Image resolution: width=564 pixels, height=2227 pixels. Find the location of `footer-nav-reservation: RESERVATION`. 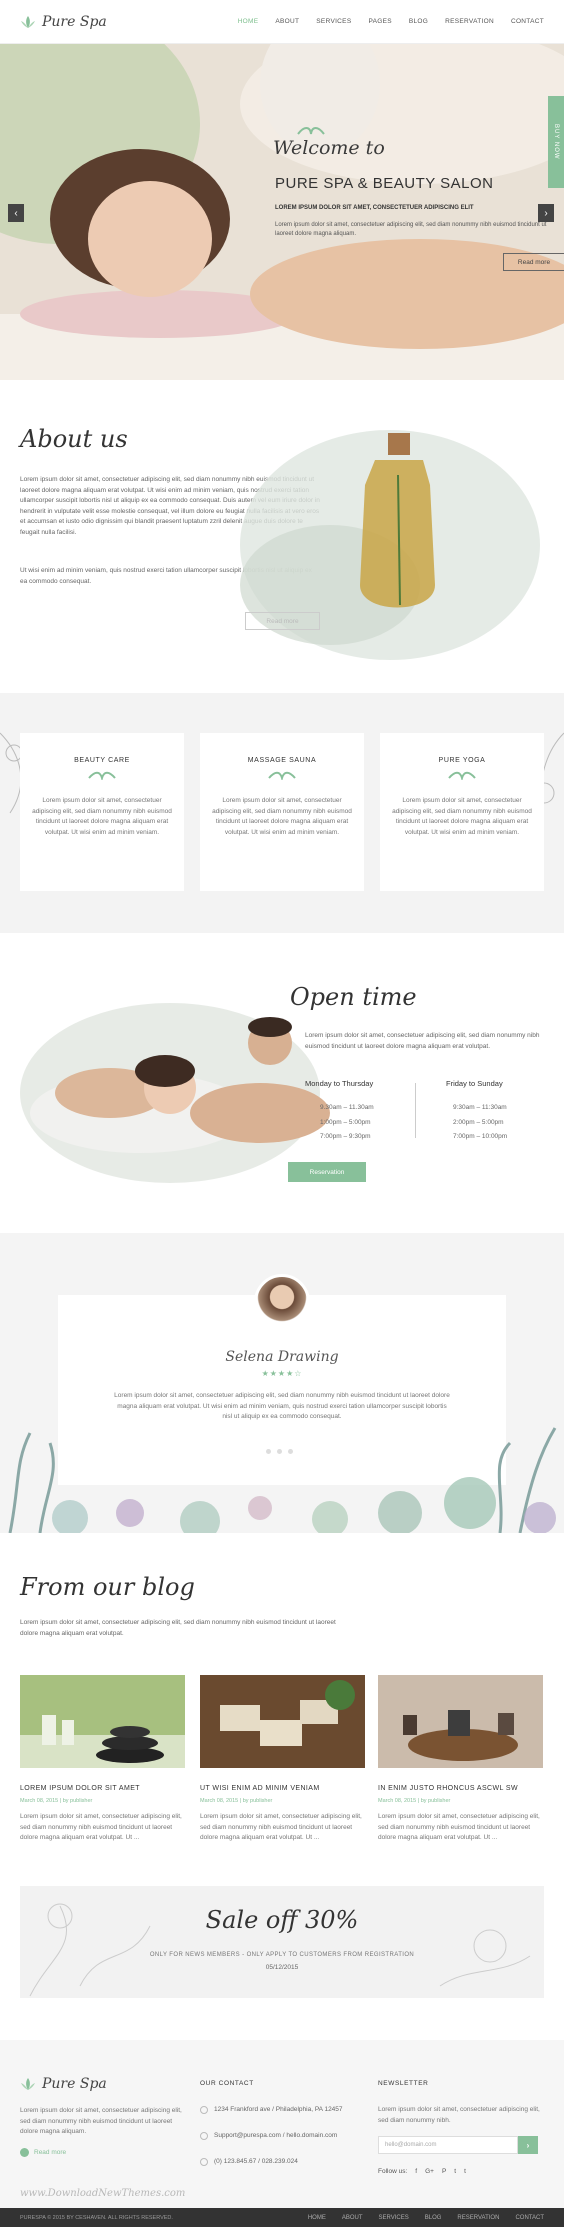

footer-nav-reservation: RESERVATION is located at coordinates (478, 2218).